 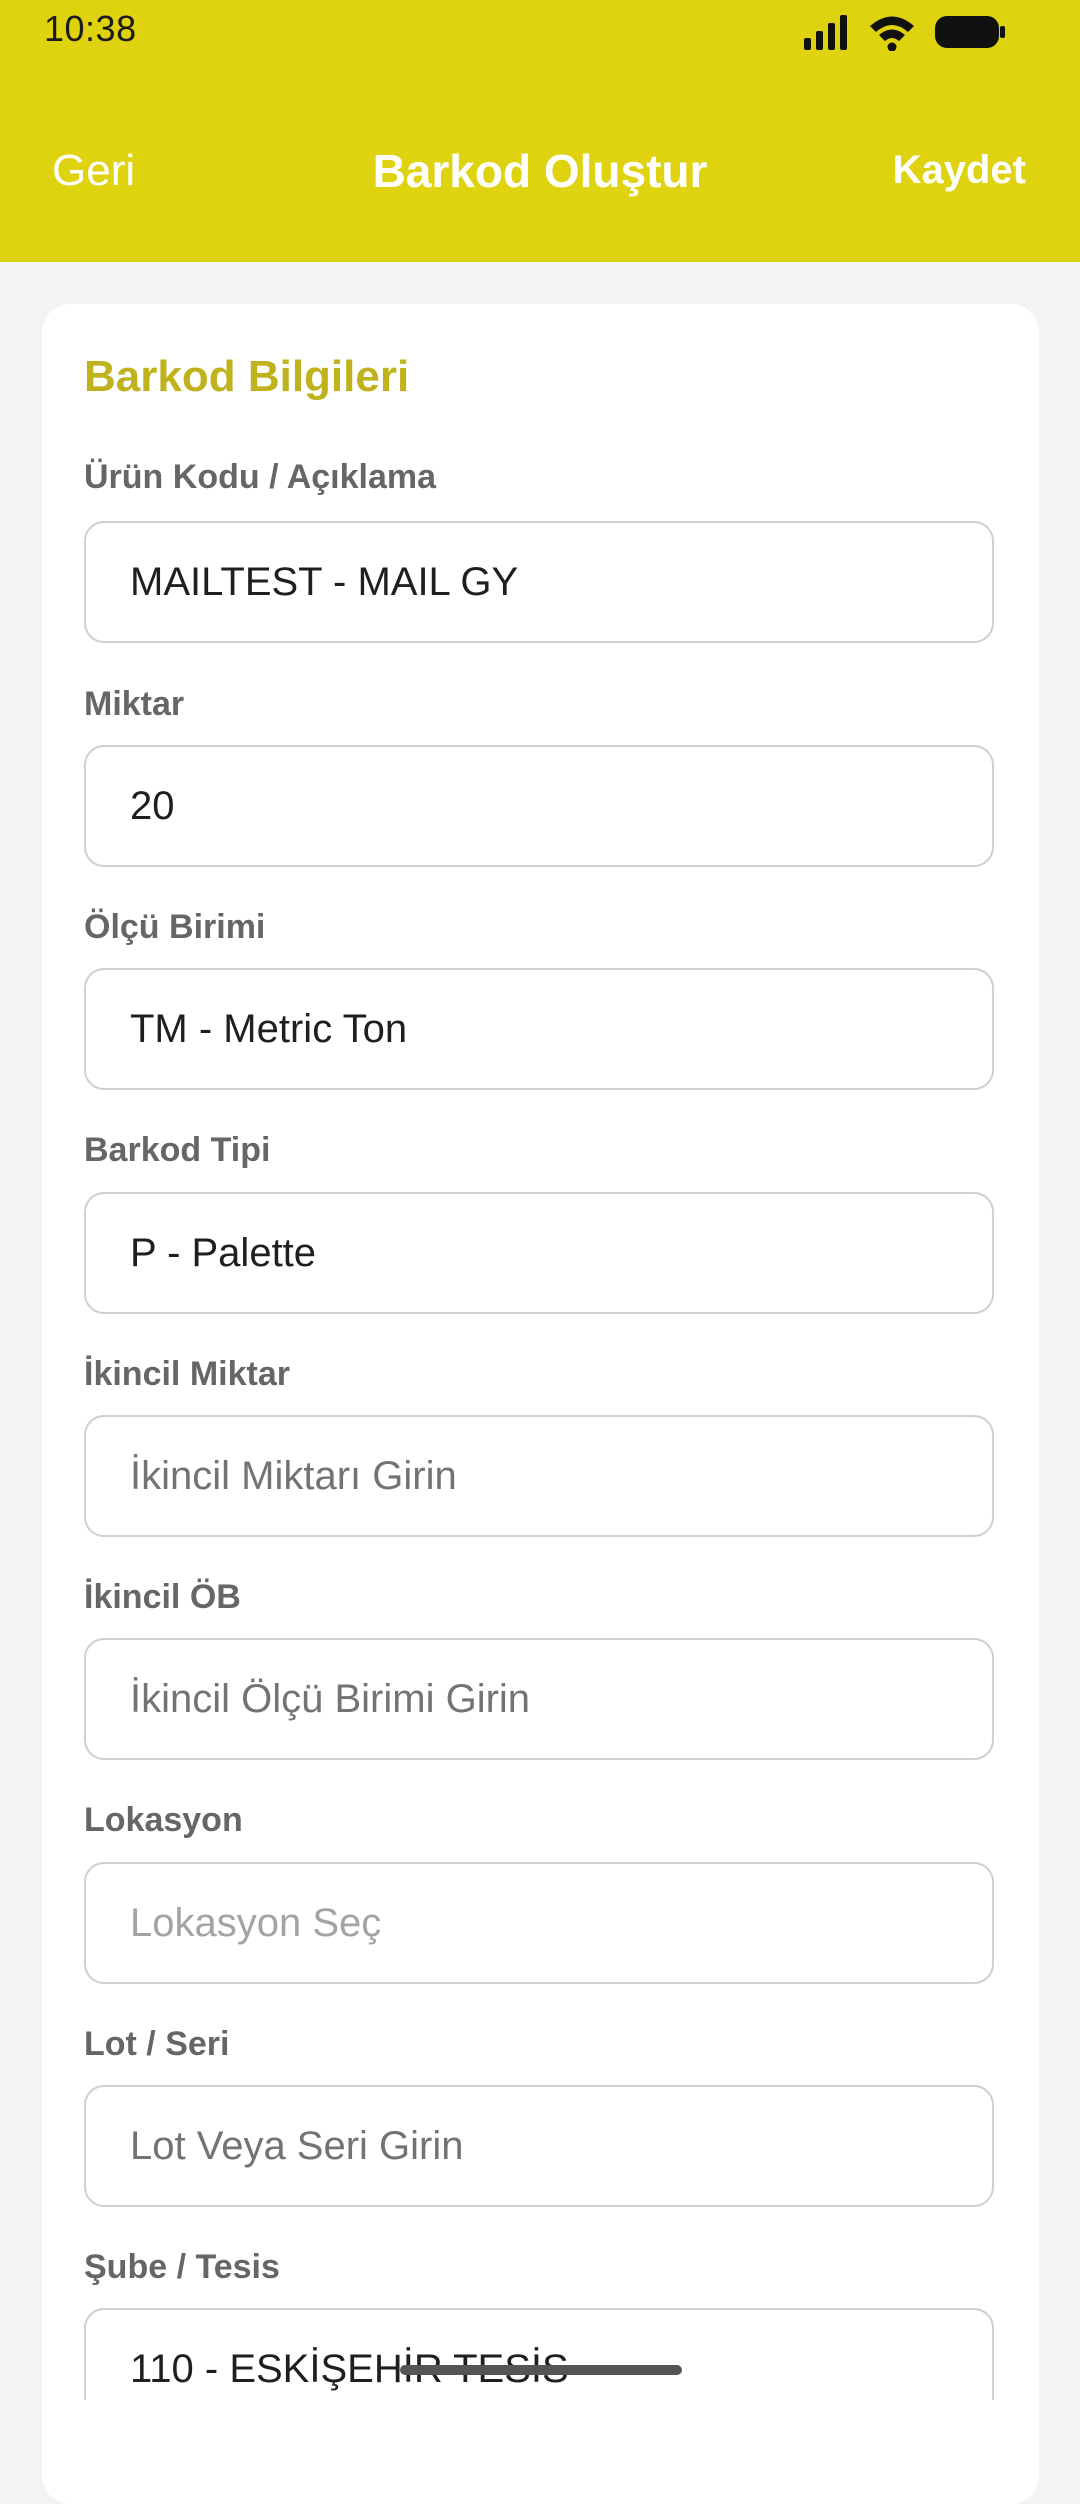 I want to click on status-icons, so click(x=904, y=32).